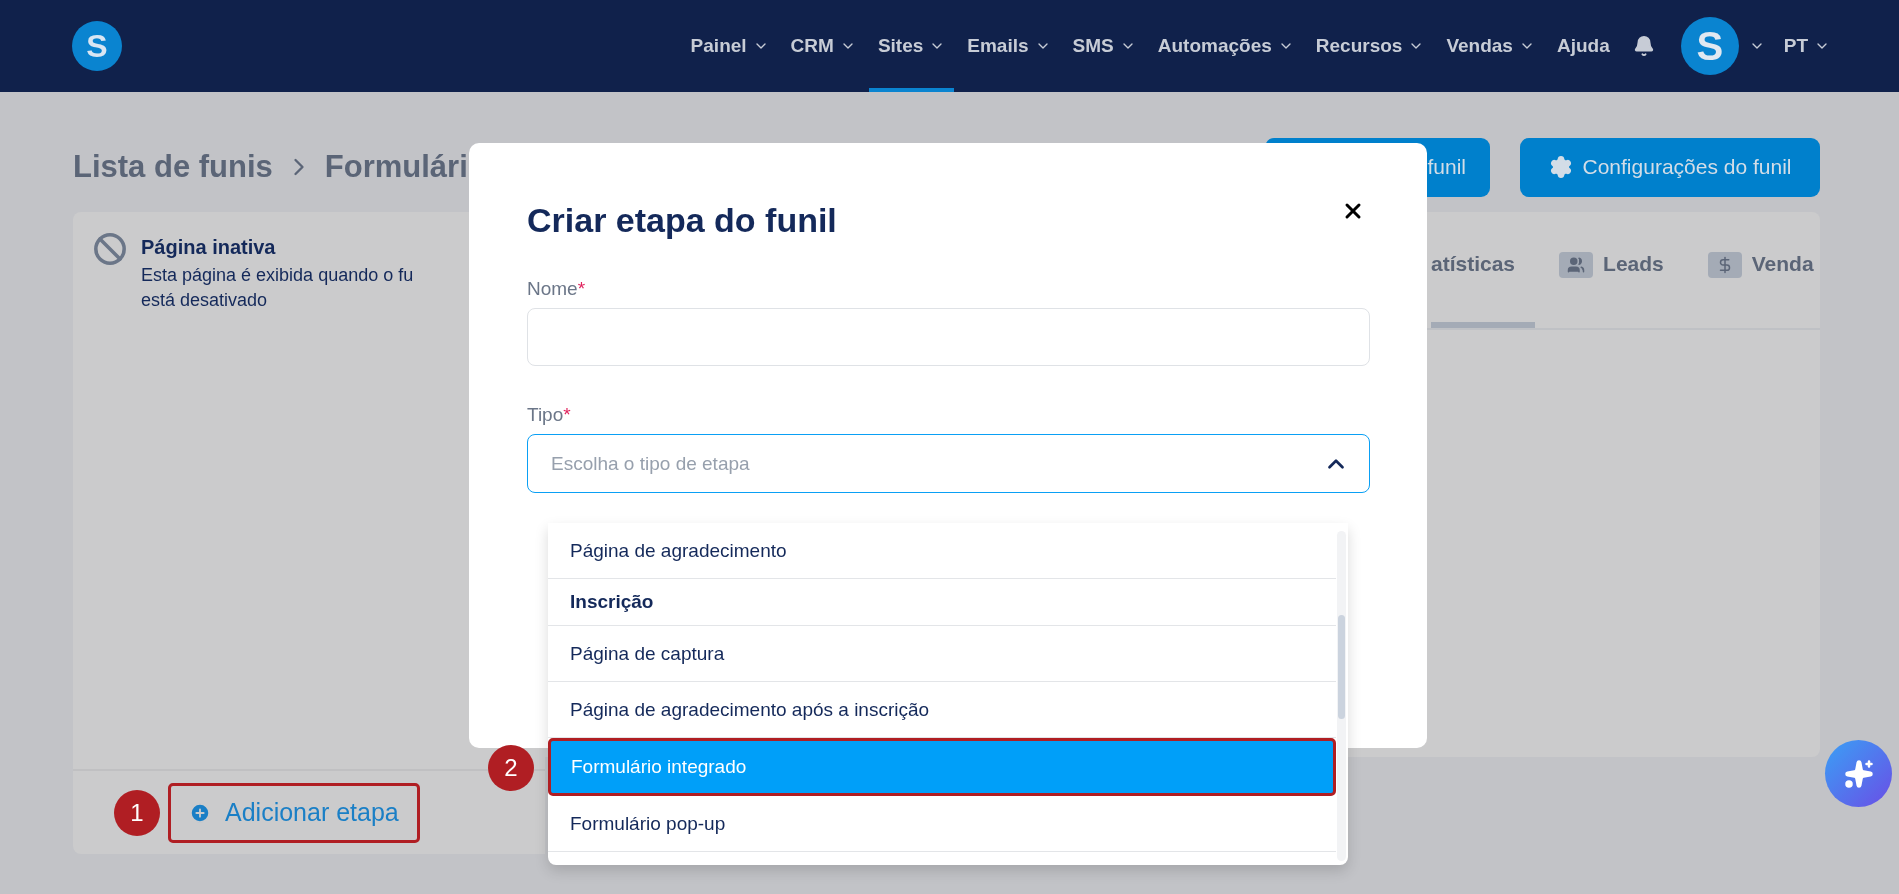  Describe the element at coordinates (1751, 290) in the screenshot. I see `tab: Venda` at that location.